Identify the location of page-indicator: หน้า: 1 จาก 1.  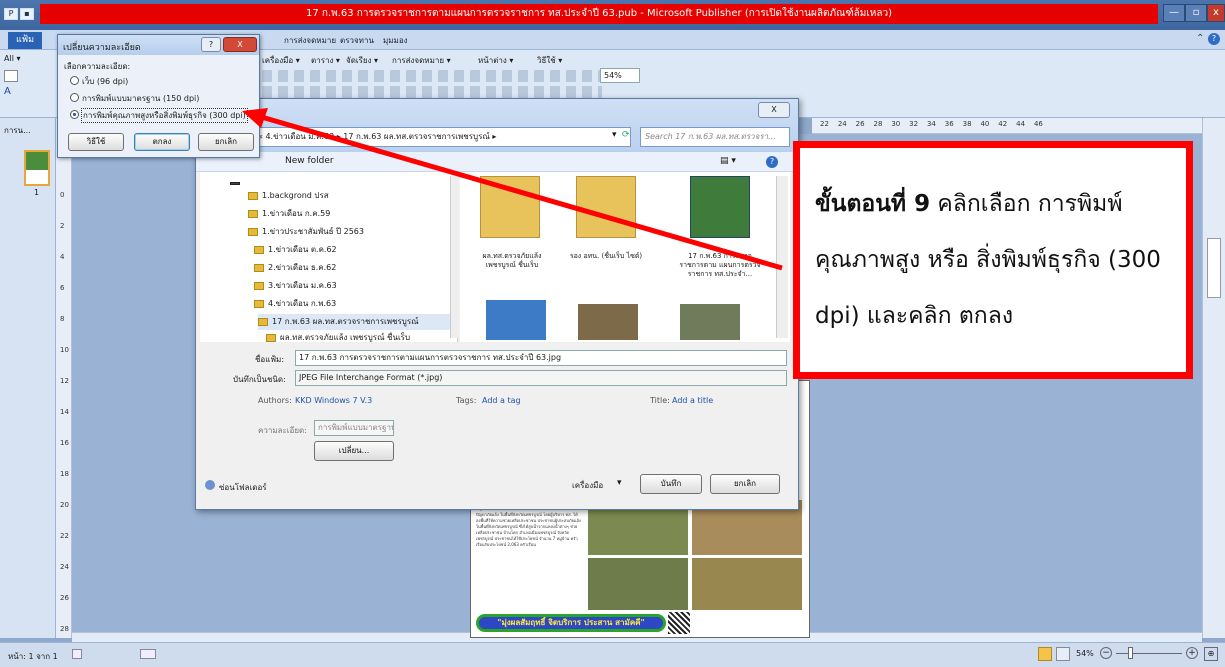
(33, 656).